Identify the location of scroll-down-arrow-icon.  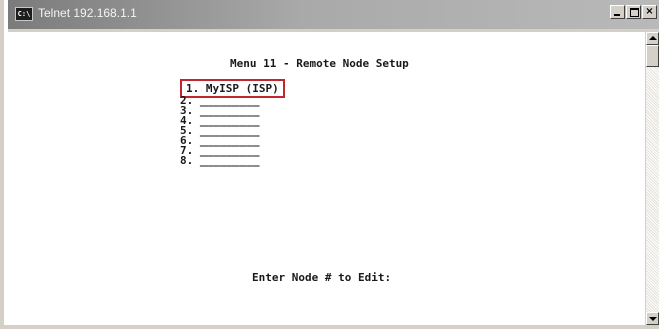
(652, 318).